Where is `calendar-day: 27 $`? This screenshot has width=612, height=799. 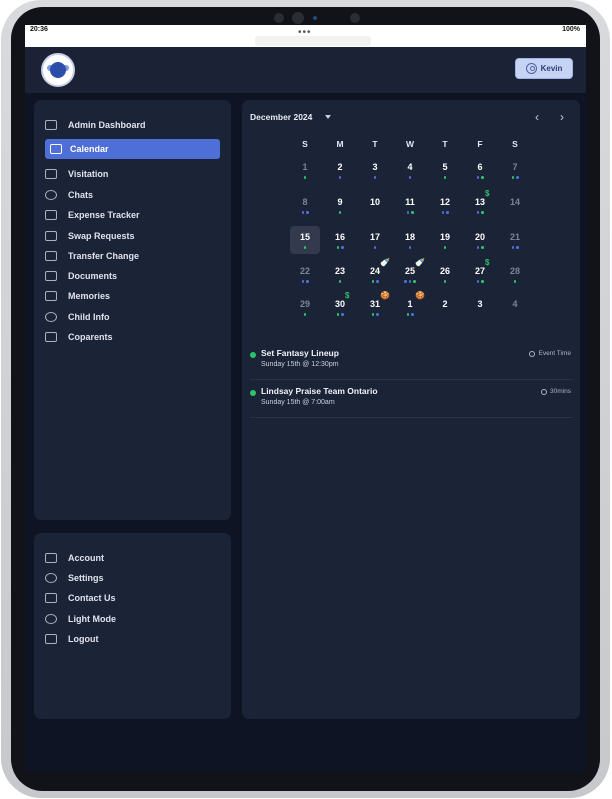 calendar-day: 27 $ is located at coordinates (480, 273).